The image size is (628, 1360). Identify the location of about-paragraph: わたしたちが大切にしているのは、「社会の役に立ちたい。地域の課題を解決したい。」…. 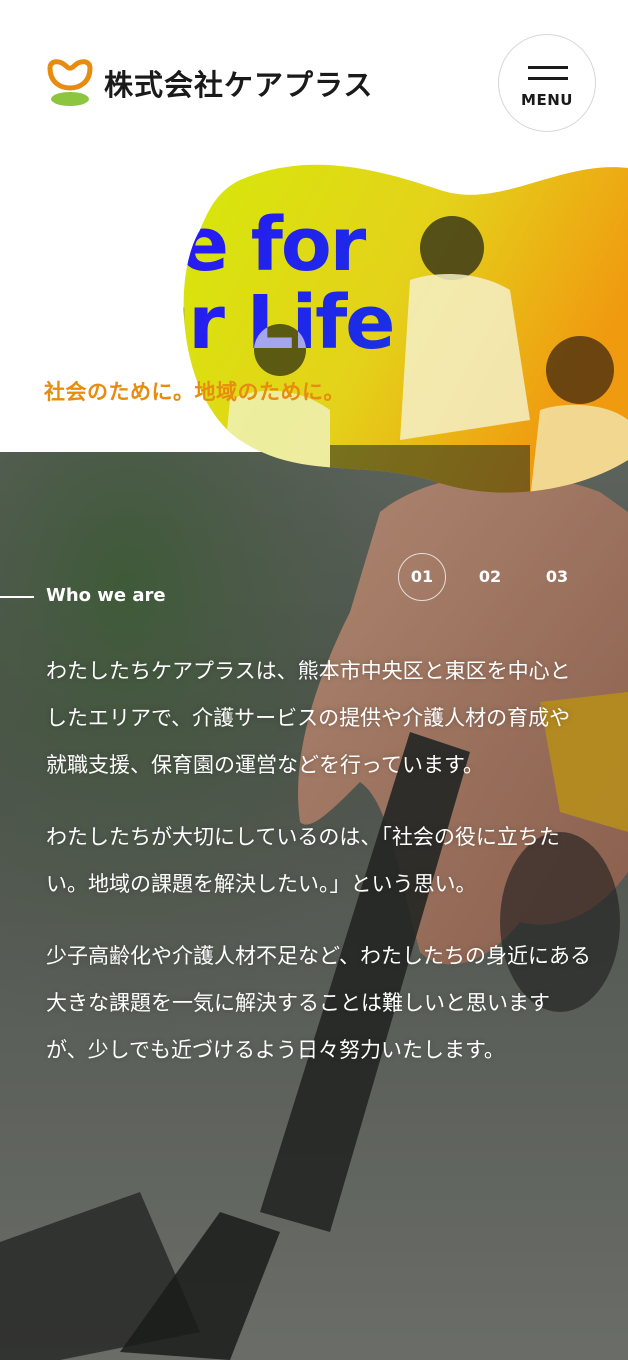
(303, 860).